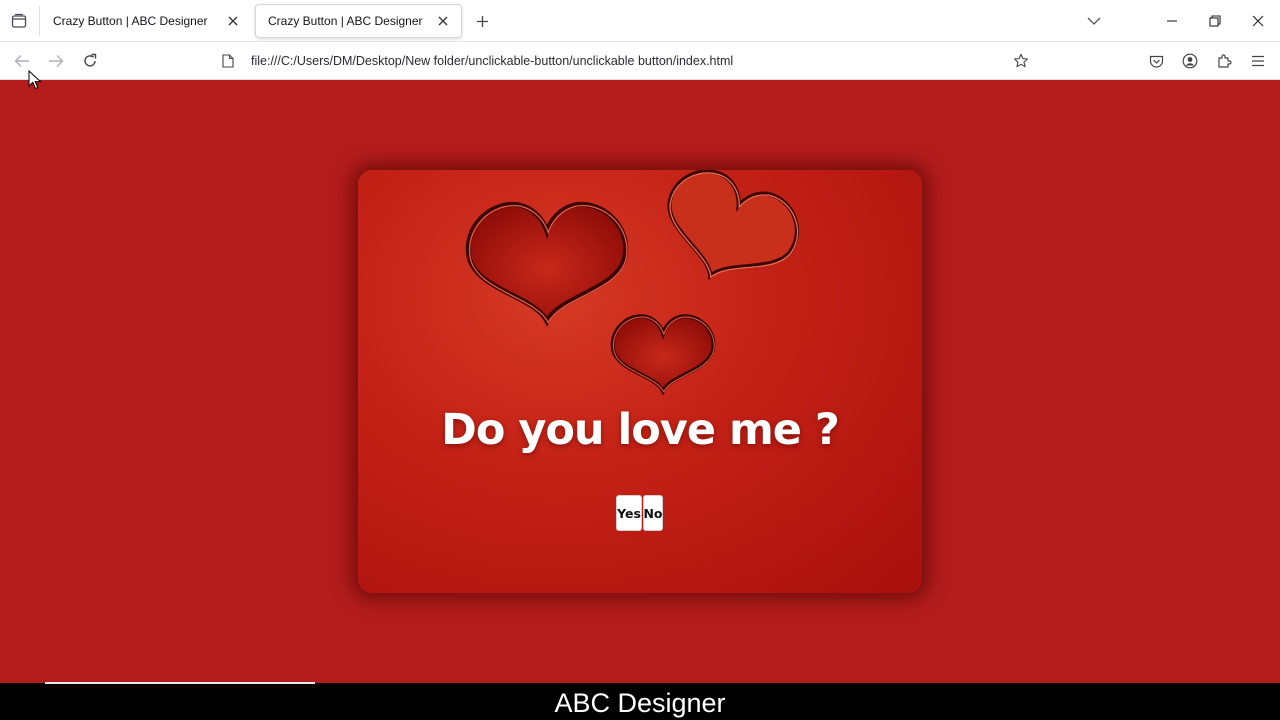 Image resolution: width=1280 pixels, height=720 pixels. I want to click on reload-icon, so click(90, 61).